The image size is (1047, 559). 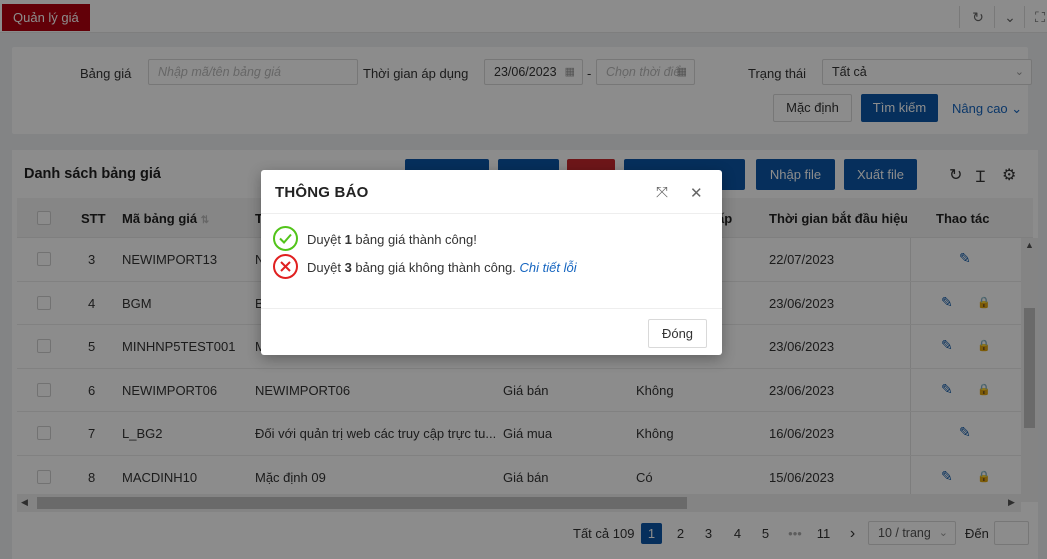 I want to click on close-icon: ✕, so click(x=696, y=193).